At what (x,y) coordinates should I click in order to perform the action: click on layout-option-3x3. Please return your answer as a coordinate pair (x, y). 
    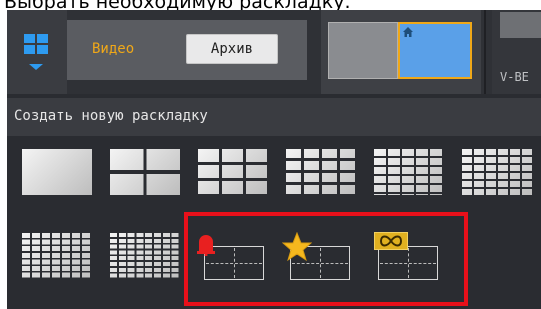
    Looking at the image, I should click on (233, 172).